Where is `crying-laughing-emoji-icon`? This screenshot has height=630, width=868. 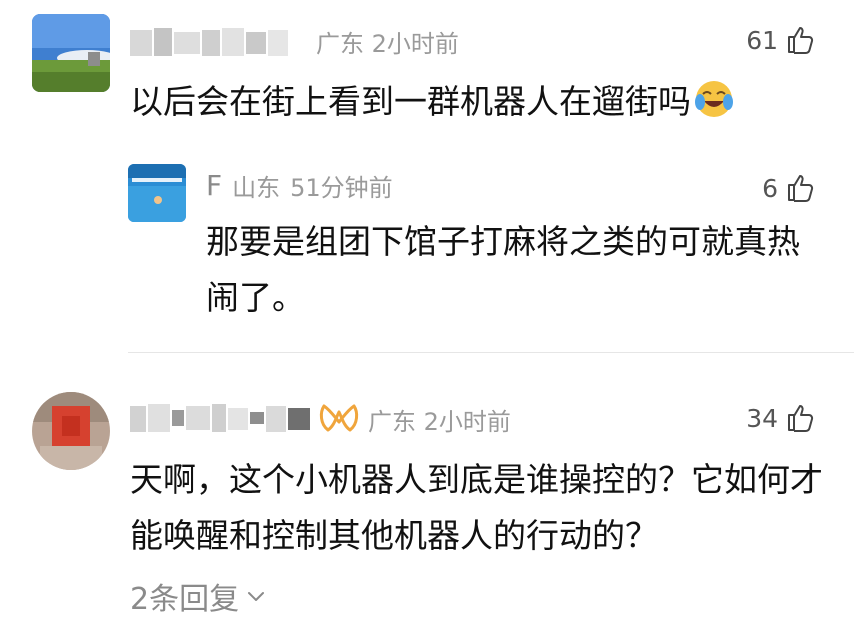 crying-laughing-emoji-icon is located at coordinates (714, 99).